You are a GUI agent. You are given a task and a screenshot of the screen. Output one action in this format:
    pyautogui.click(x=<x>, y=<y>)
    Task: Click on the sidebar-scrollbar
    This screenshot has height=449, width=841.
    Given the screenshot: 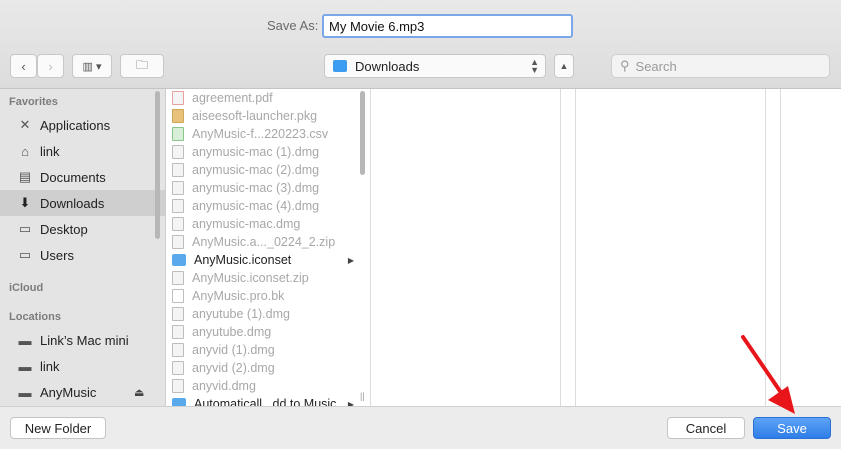 What is the action you would take?
    pyautogui.click(x=157, y=165)
    